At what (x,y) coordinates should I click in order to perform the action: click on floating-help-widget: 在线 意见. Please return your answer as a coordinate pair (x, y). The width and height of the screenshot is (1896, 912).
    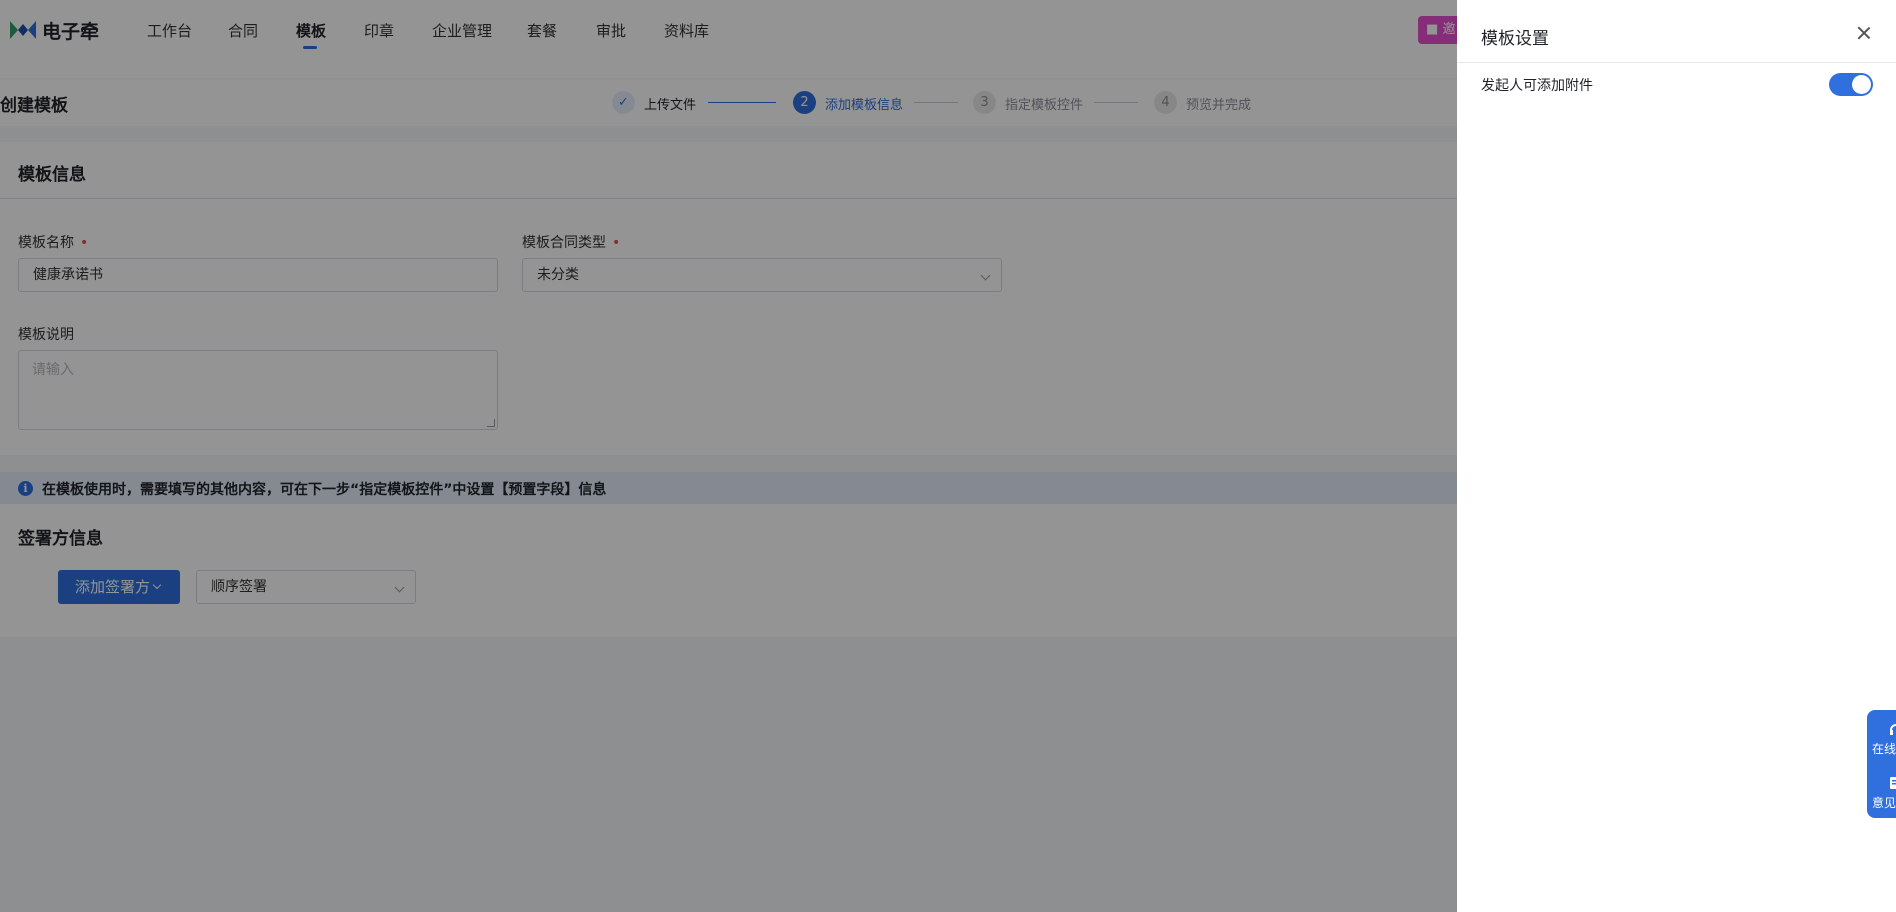
    Looking at the image, I should click on (1881, 764).